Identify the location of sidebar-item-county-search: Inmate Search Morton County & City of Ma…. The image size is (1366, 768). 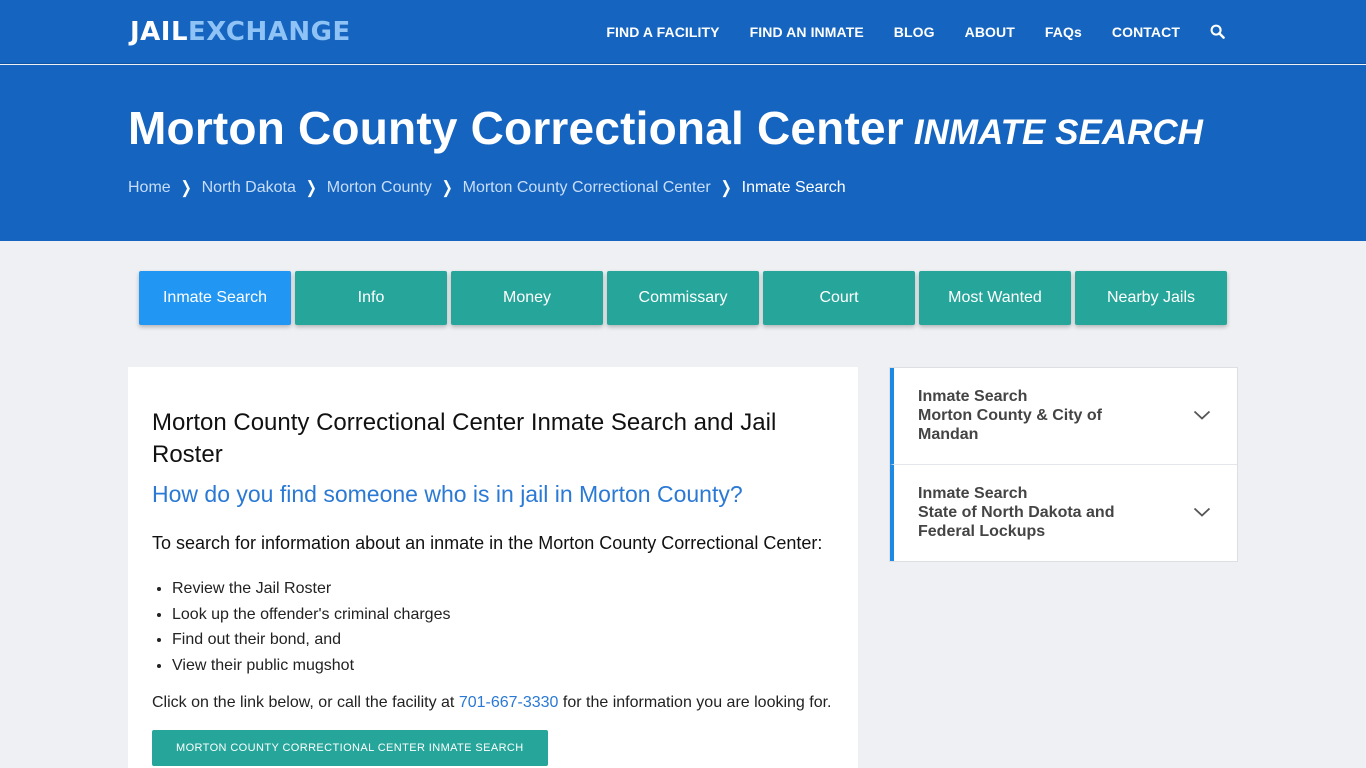
(1063, 416).